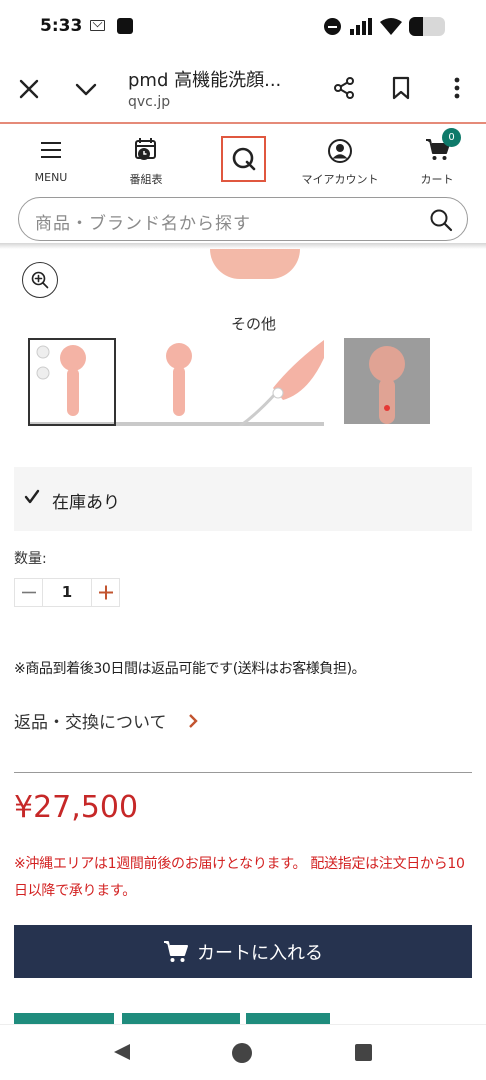 The width and height of the screenshot is (486, 1080). Describe the element at coordinates (76, 807) in the screenshot. I see `product-price: ¥27,500` at that location.